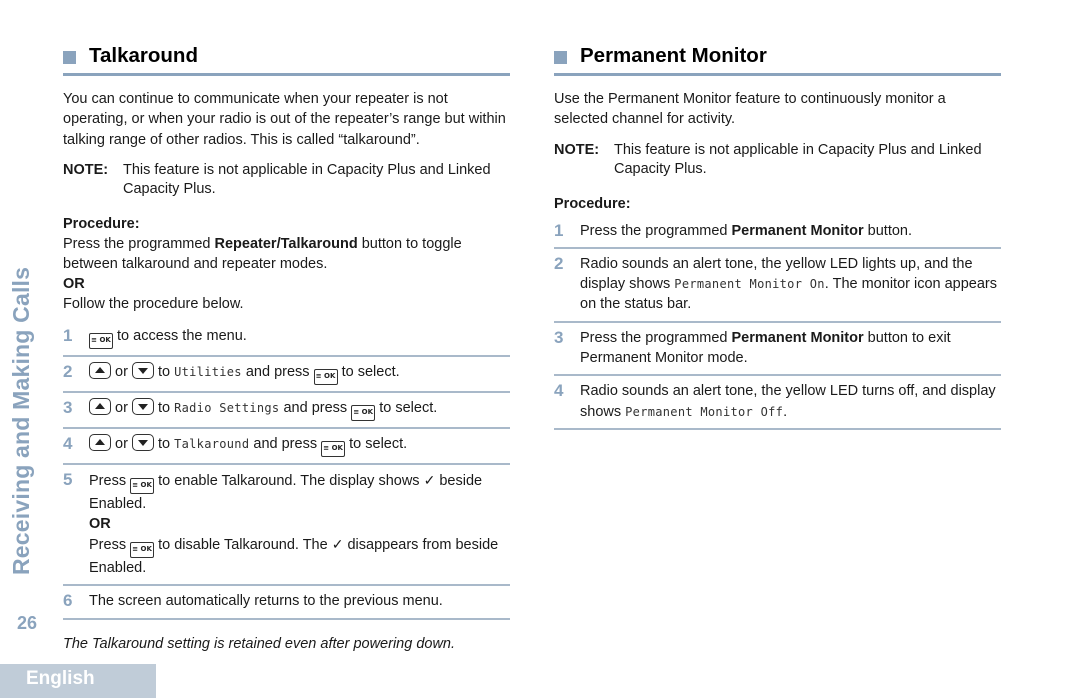  I want to click on section-header: Talkaround, so click(286, 60).